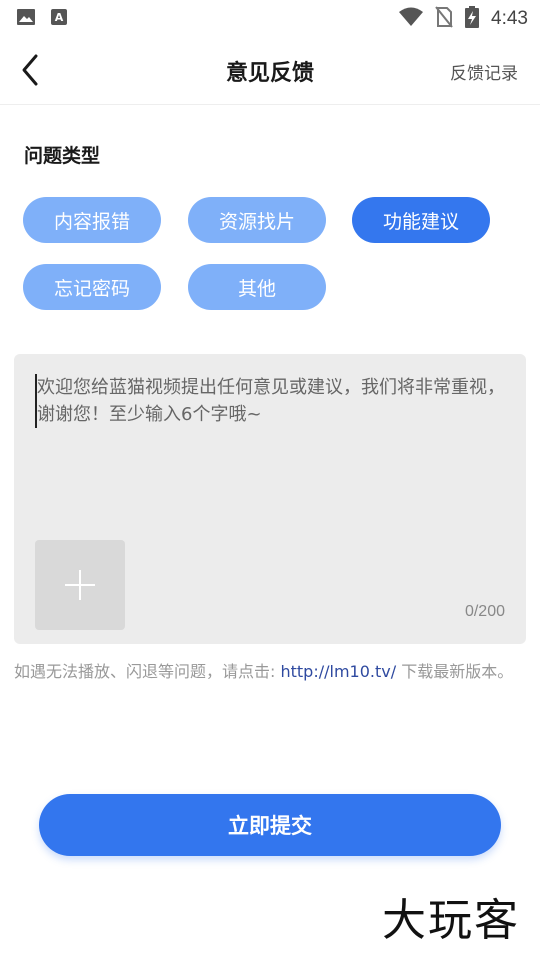 Image resolution: width=540 pixels, height=960 pixels. I want to click on status-right: 4:43, so click(463, 19).